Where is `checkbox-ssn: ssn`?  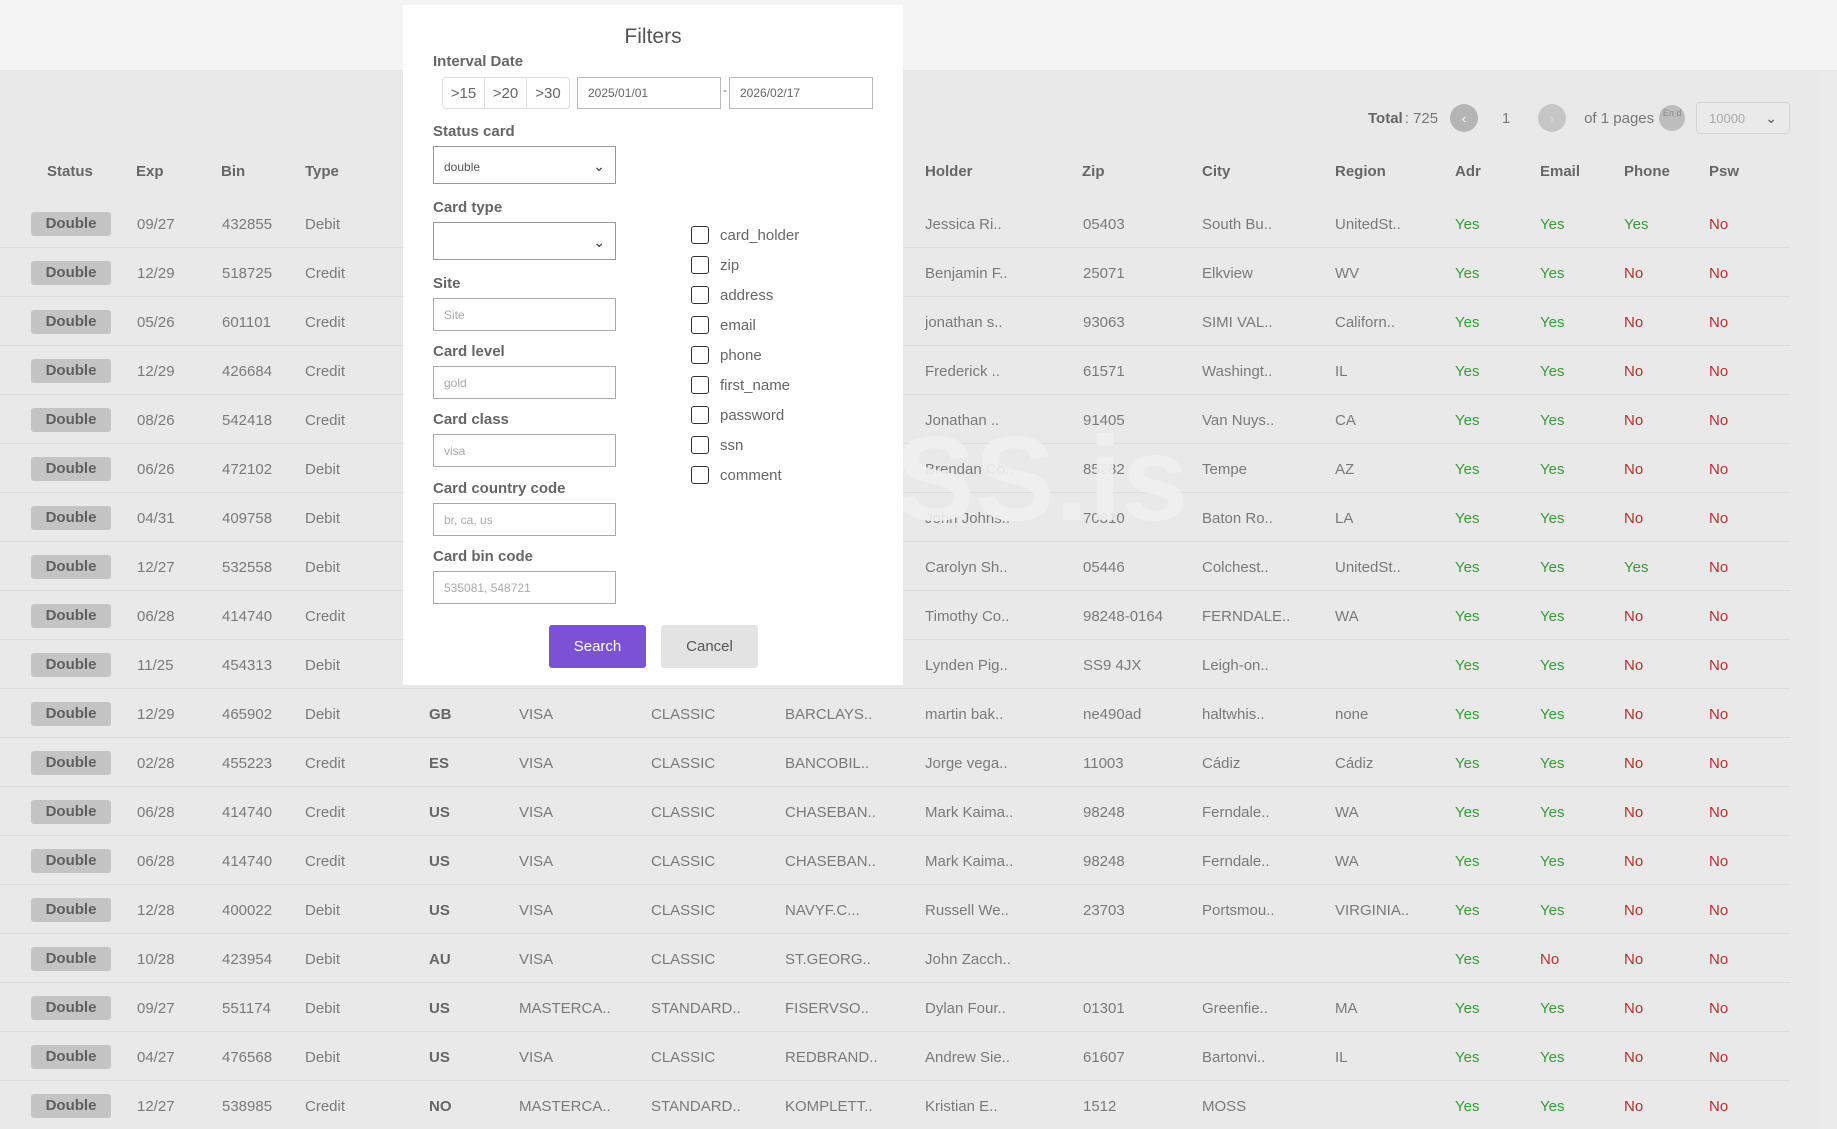
checkbox-ssn: ssn is located at coordinates (717, 445).